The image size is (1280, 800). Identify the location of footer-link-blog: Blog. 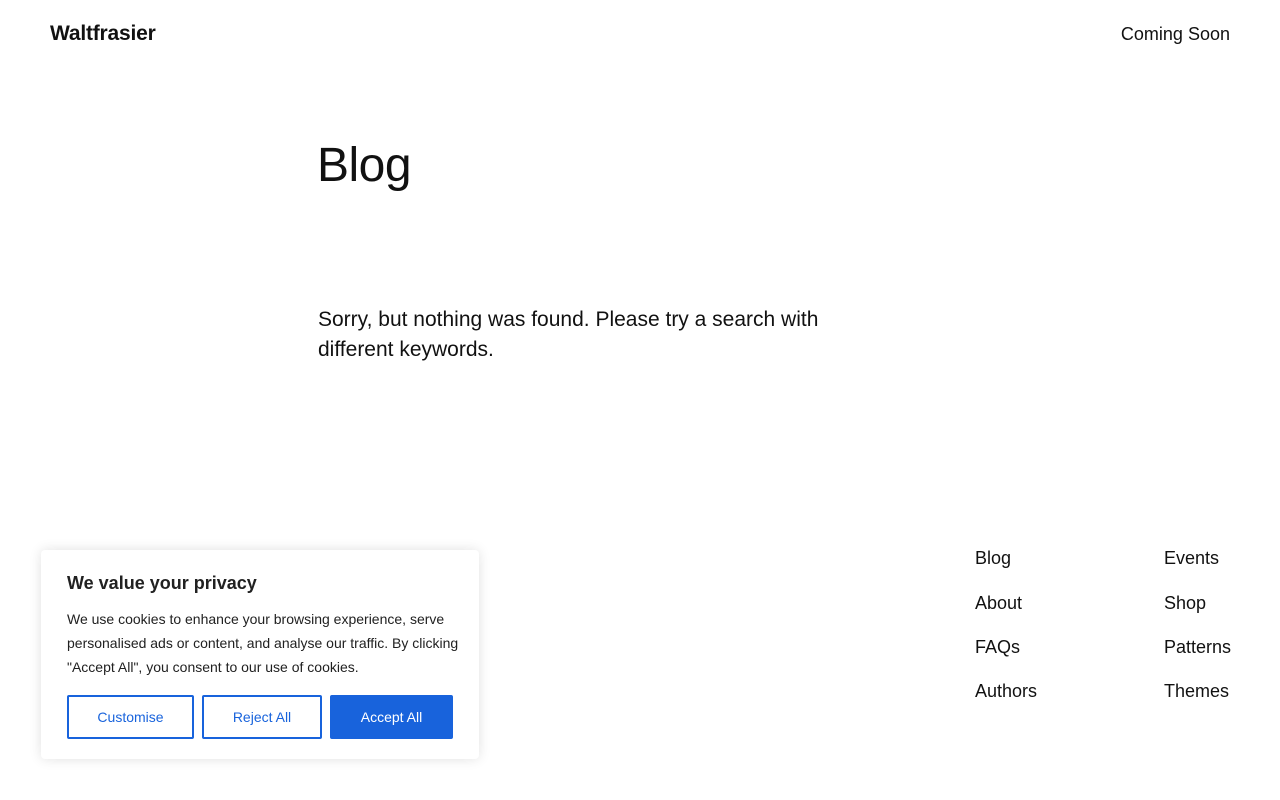
(993, 558).